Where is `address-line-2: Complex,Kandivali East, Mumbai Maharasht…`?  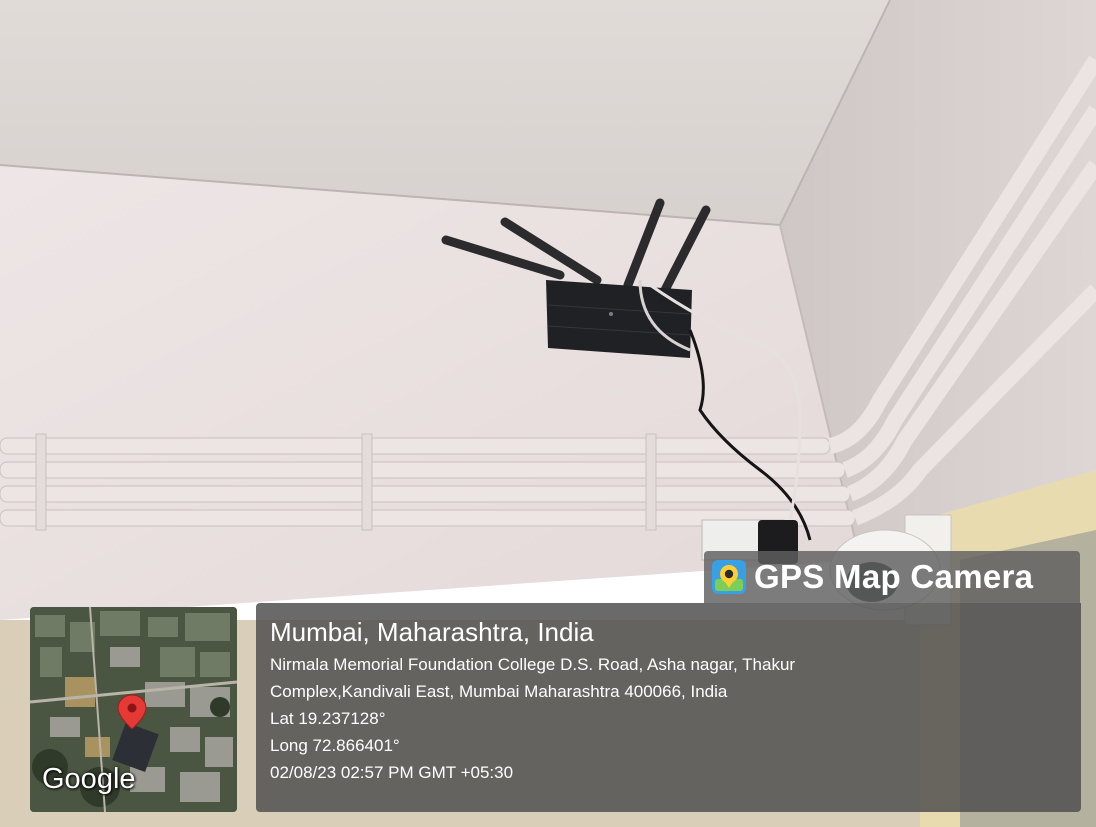
address-line-2: Complex,Kandivali East, Mumbai Maharasht… is located at coordinates (499, 691).